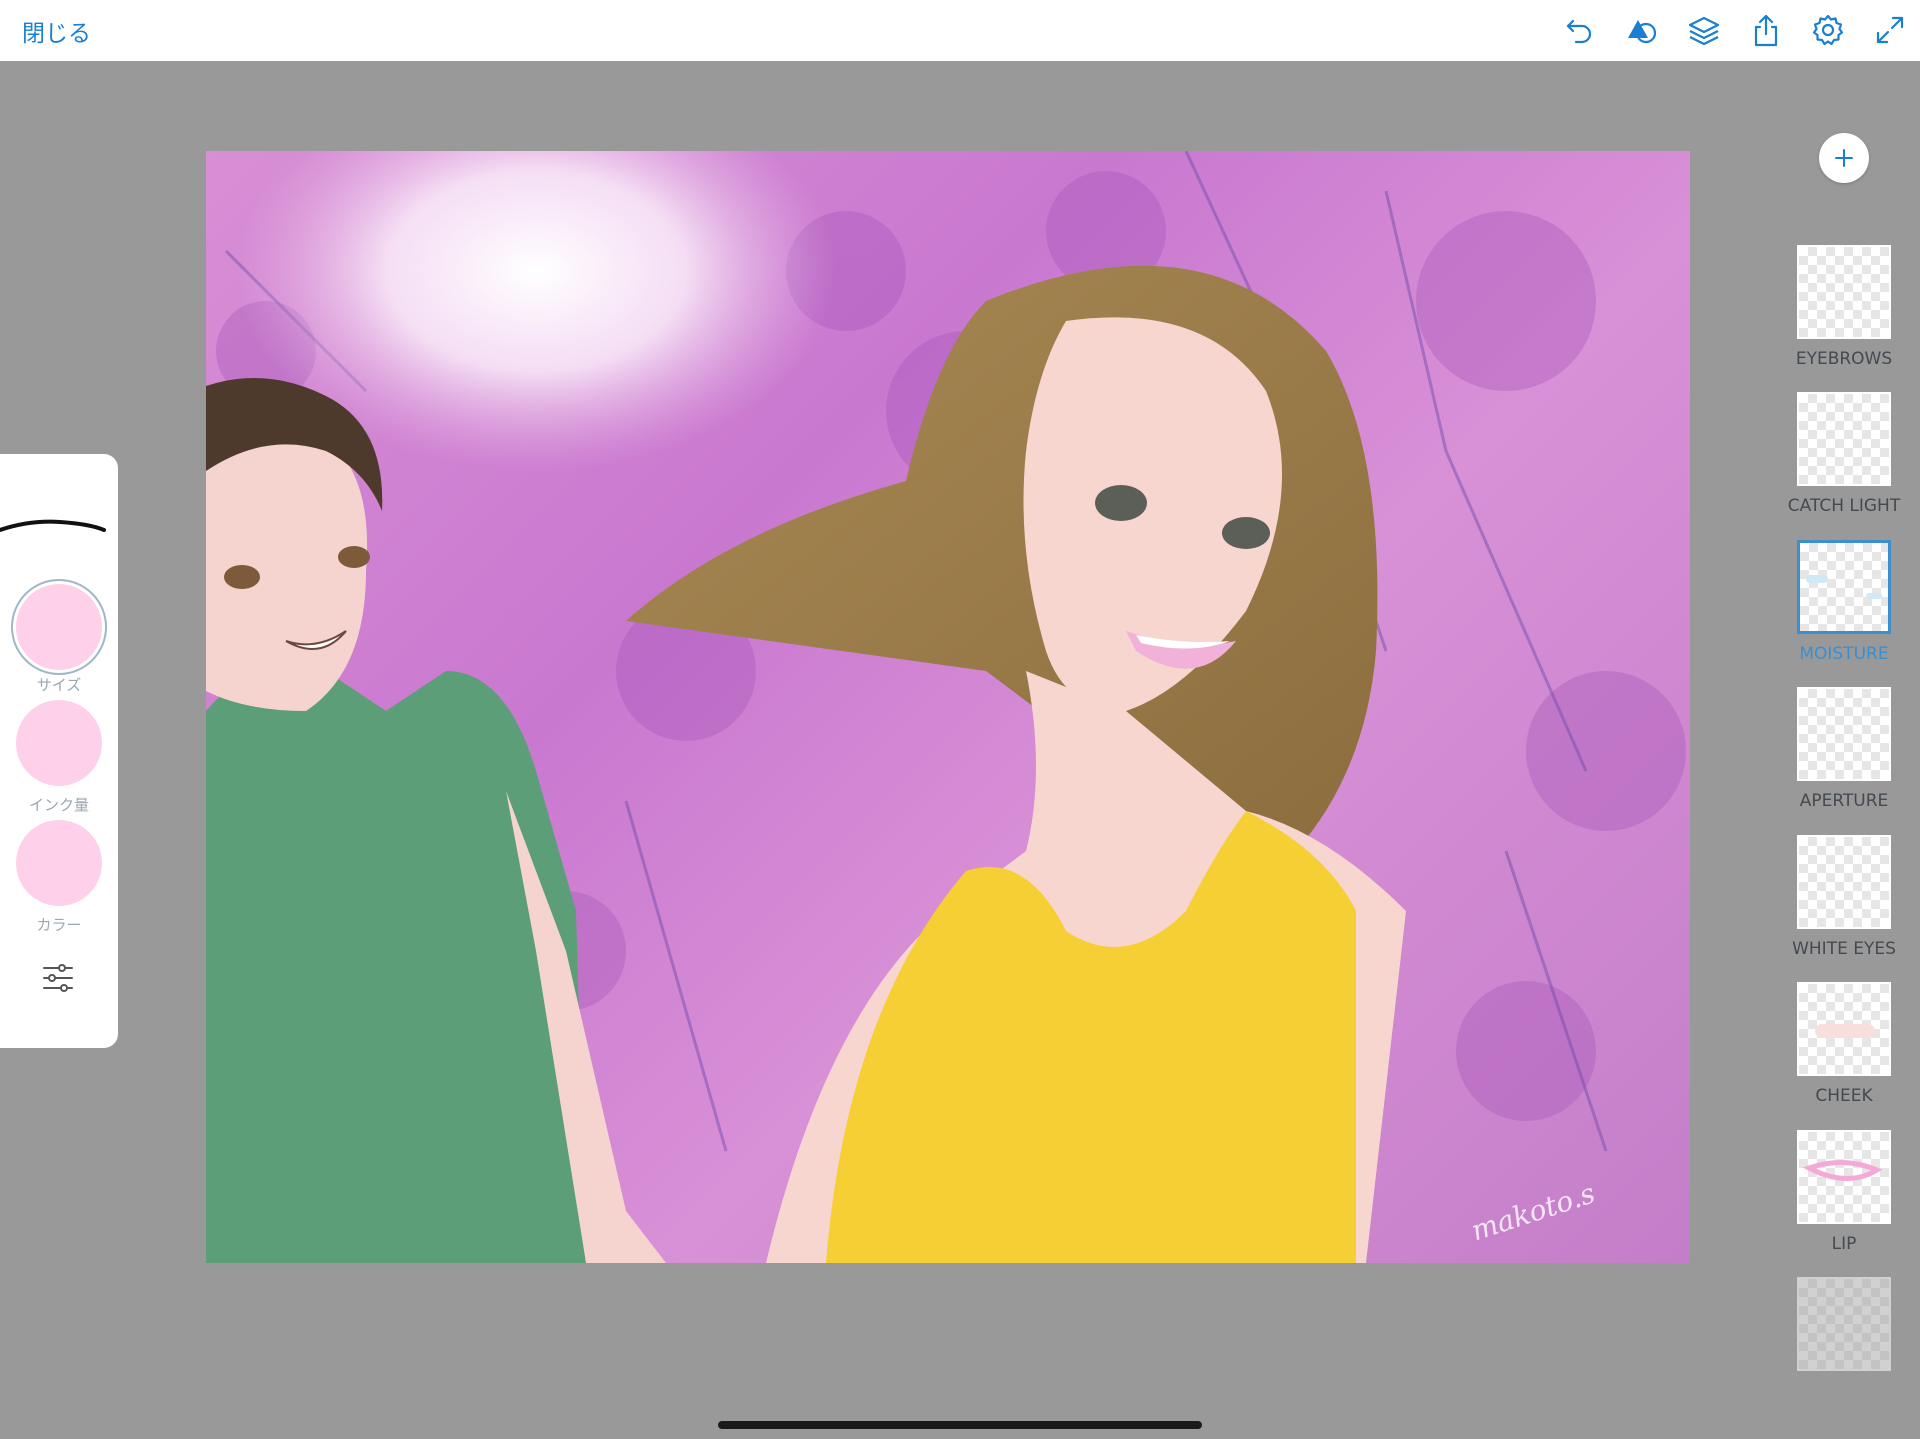 The width and height of the screenshot is (1920, 1439). What do you see at coordinates (960, 30) in the screenshot?
I see `top-toolbar: 閉じる` at bounding box center [960, 30].